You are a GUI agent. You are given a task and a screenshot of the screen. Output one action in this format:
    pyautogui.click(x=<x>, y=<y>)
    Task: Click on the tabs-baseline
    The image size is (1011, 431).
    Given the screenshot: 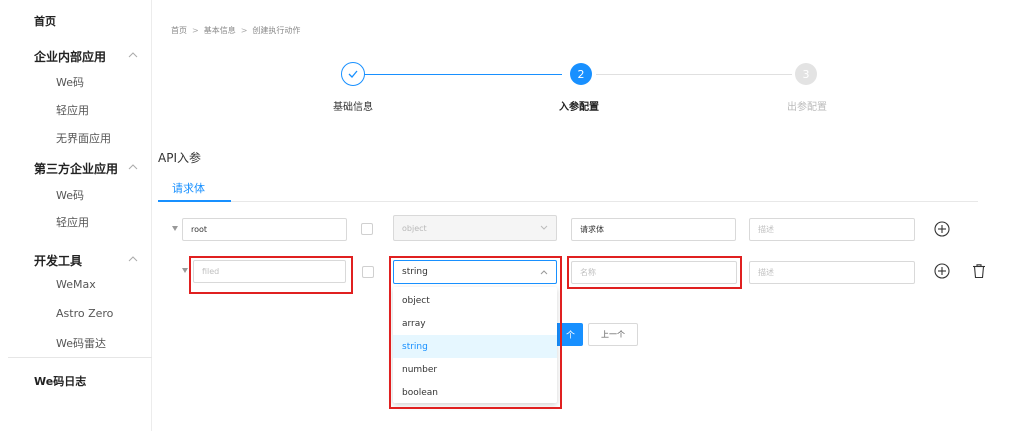 What is the action you would take?
    pyautogui.click(x=568, y=201)
    